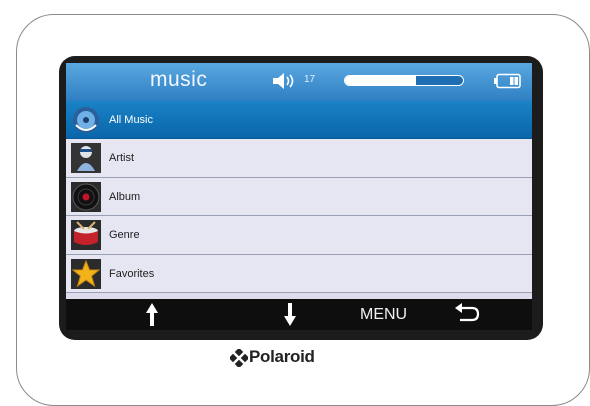 This screenshot has width=590, height=406. I want to click on app-title: music, so click(179, 79).